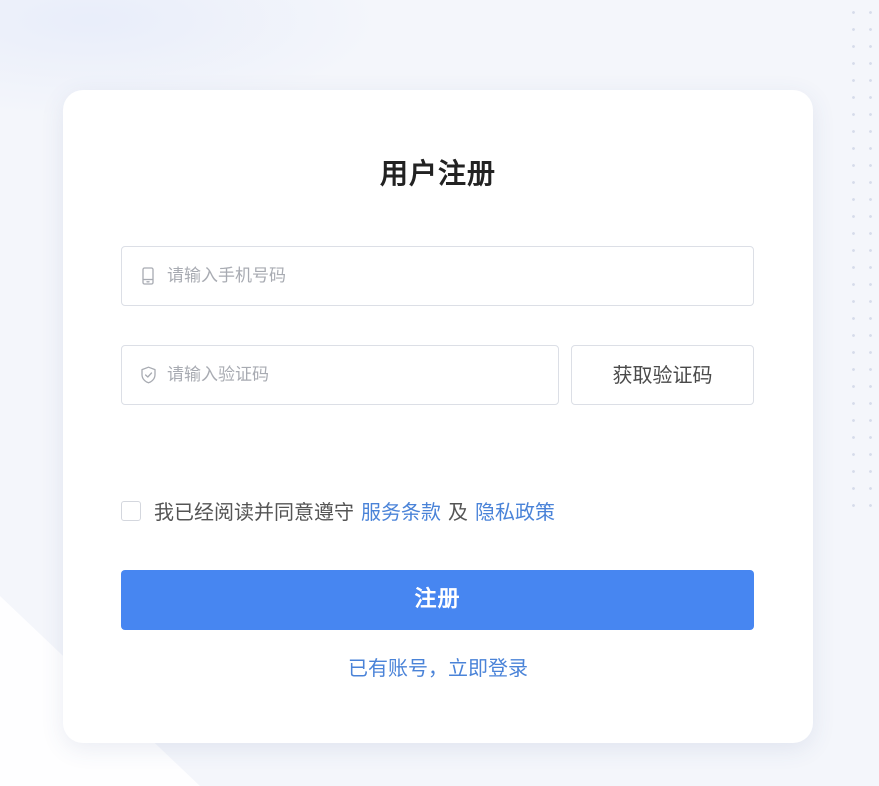 The height and width of the screenshot is (786, 879). Describe the element at coordinates (458, 512) in the screenshot. I see `agreement-connector: 及` at that location.